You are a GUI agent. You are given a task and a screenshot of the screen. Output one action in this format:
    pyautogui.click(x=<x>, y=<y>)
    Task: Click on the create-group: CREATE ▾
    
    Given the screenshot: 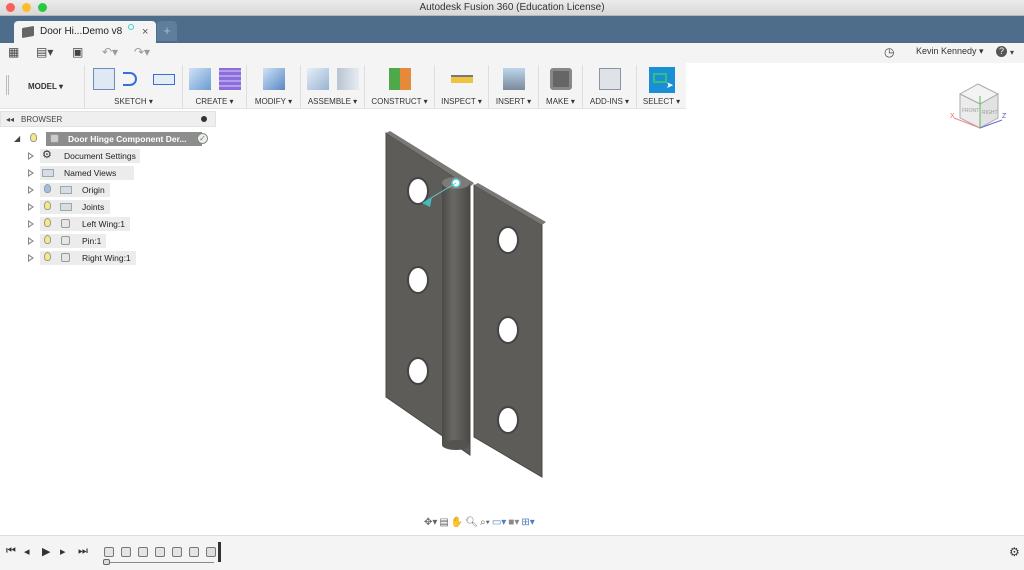 What is the action you would take?
    pyautogui.click(x=214, y=87)
    